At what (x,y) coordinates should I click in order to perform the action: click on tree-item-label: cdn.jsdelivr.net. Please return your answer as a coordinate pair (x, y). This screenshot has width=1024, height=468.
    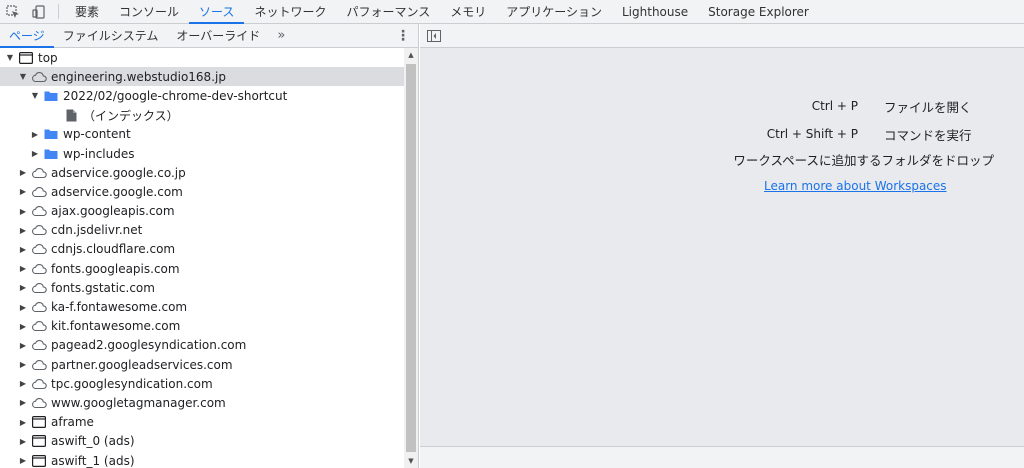
    Looking at the image, I should click on (97, 230).